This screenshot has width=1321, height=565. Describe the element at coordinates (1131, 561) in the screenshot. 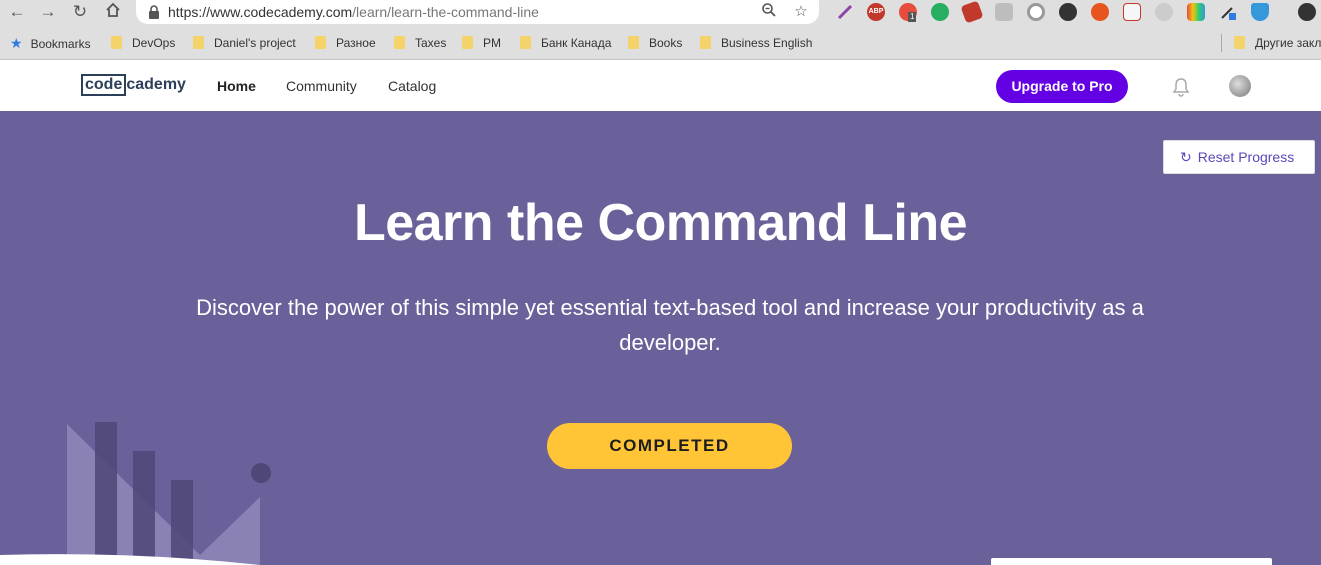

I see `content-card-edge` at that location.